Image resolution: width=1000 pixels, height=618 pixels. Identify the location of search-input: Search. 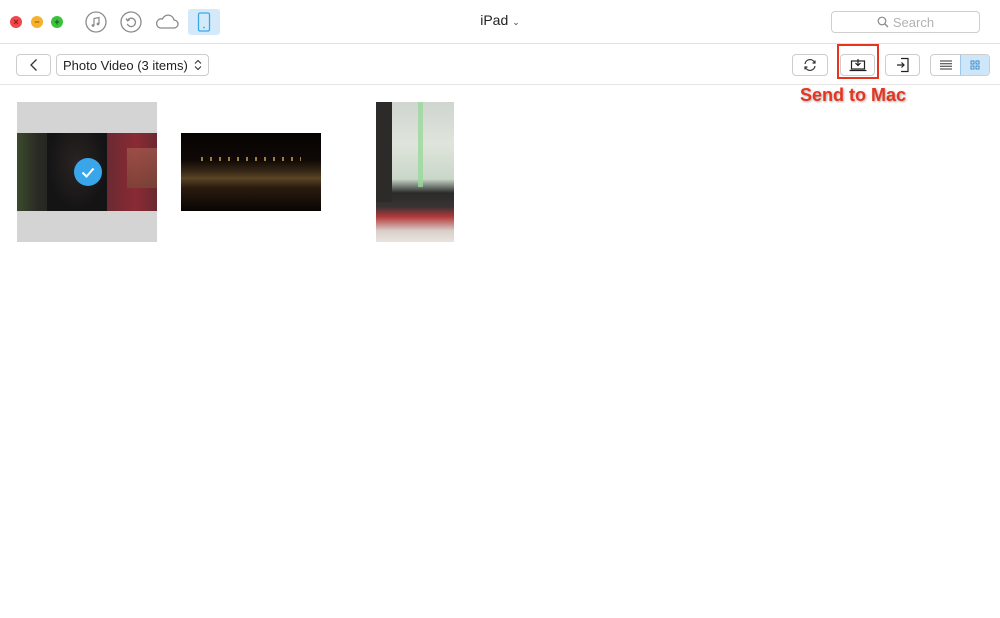
(905, 22).